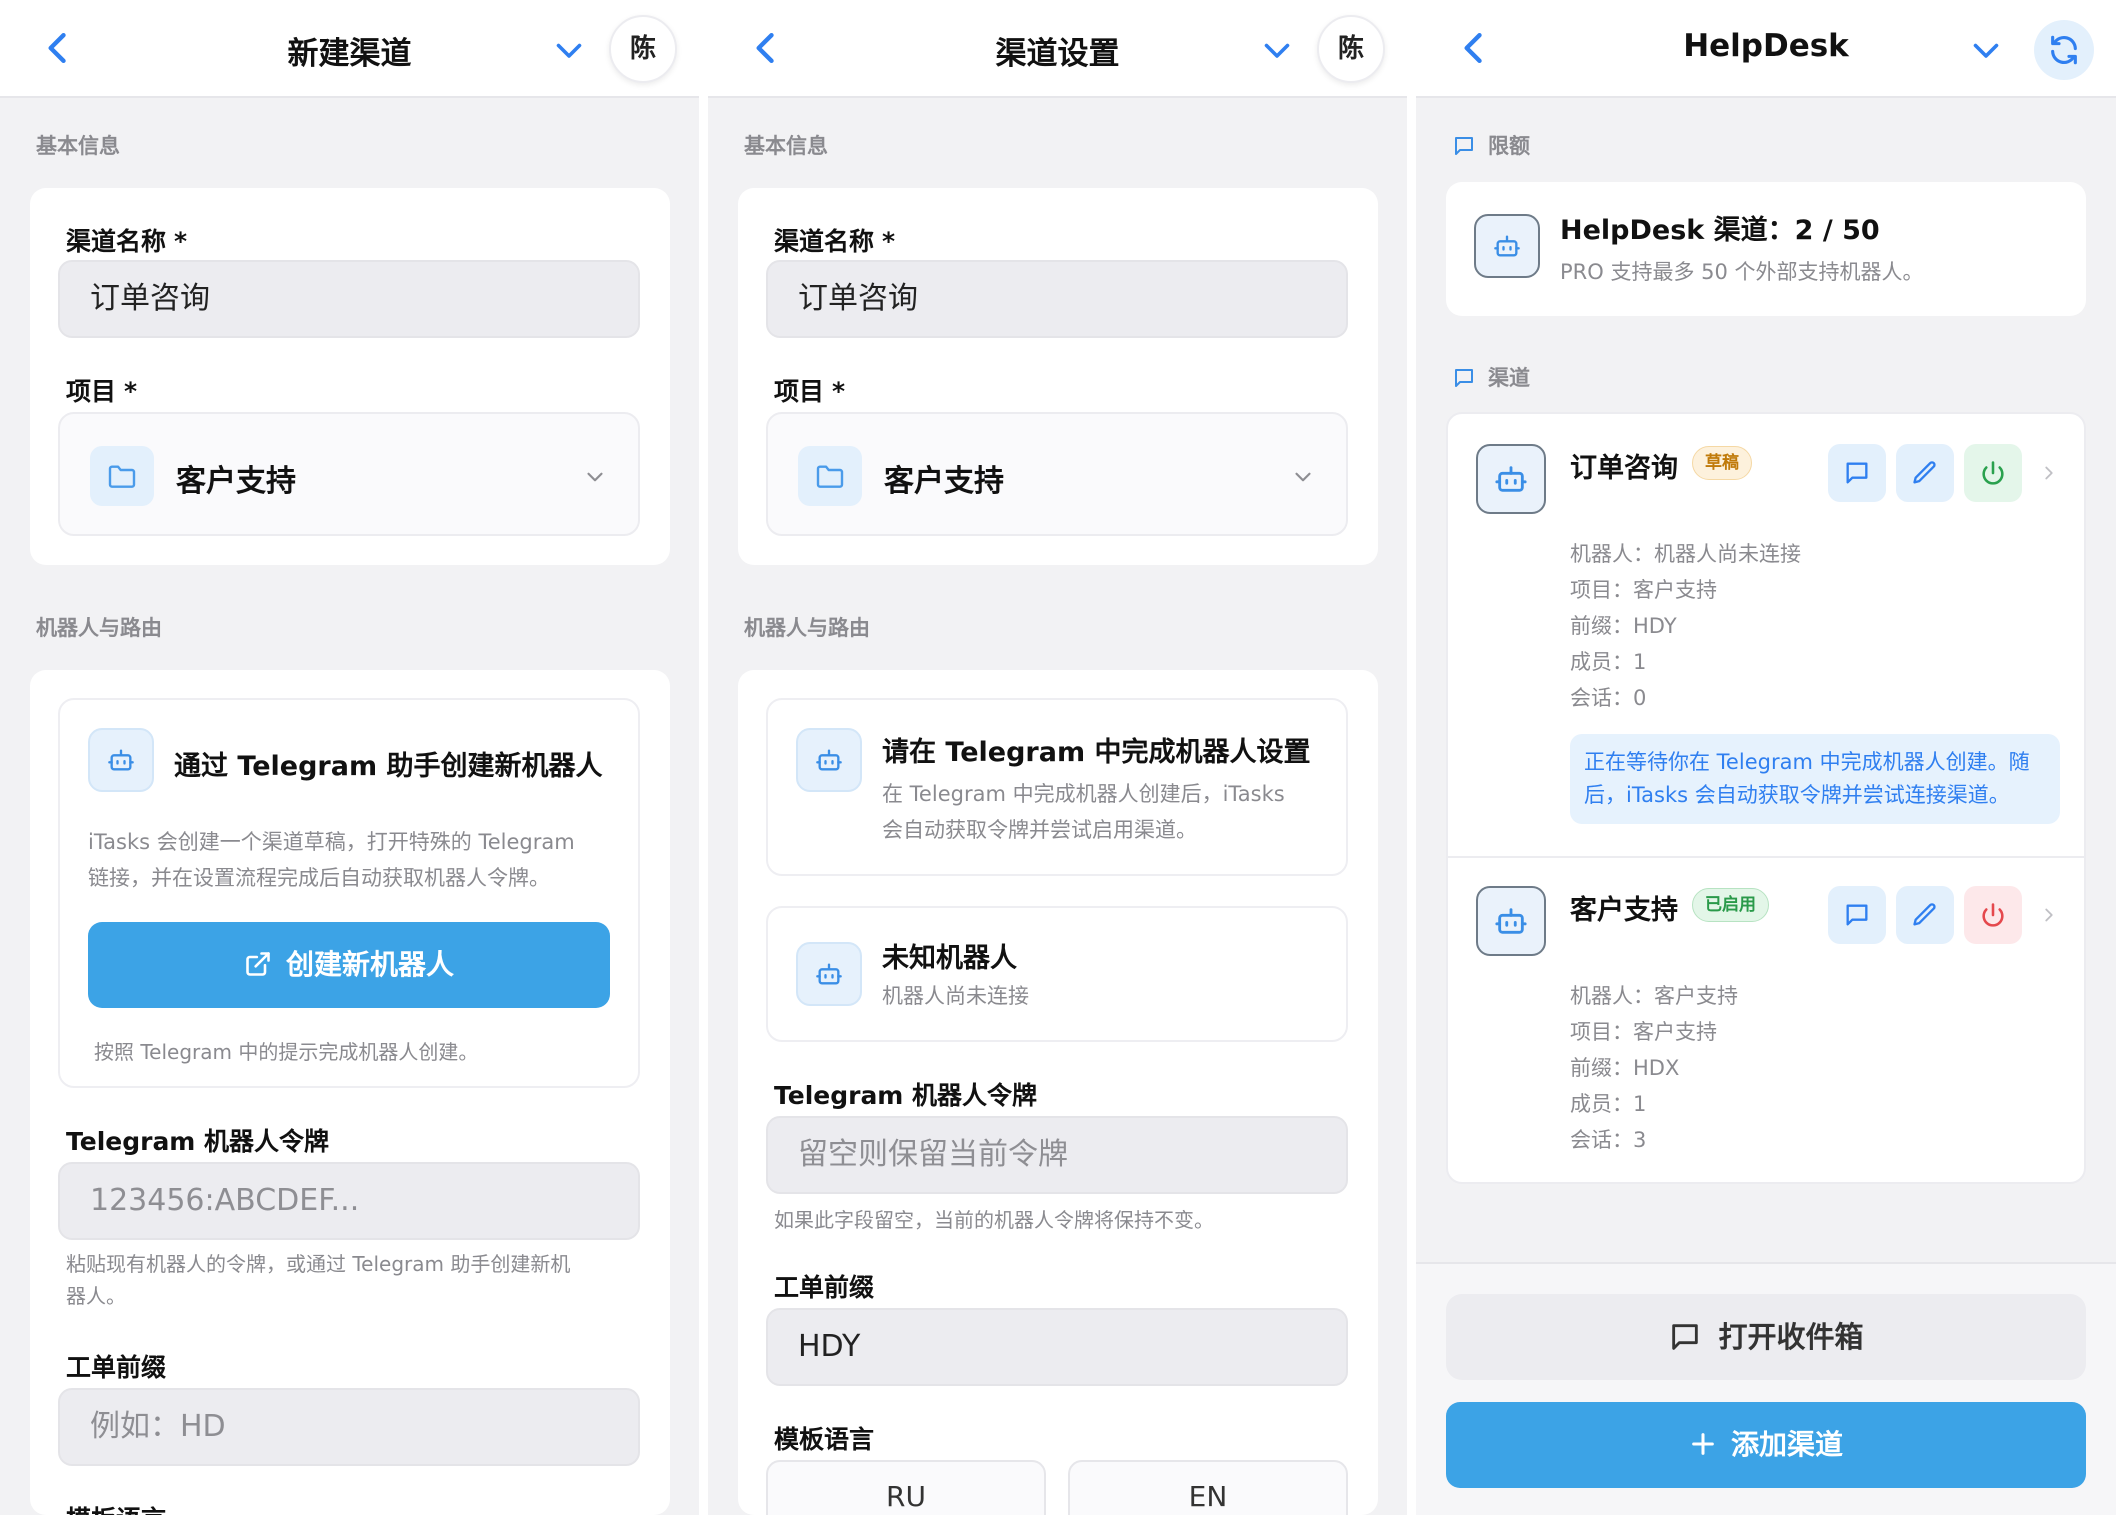  What do you see at coordinates (1491, 377) in the screenshot?
I see `section-channels: 渠道` at bounding box center [1491, 377].